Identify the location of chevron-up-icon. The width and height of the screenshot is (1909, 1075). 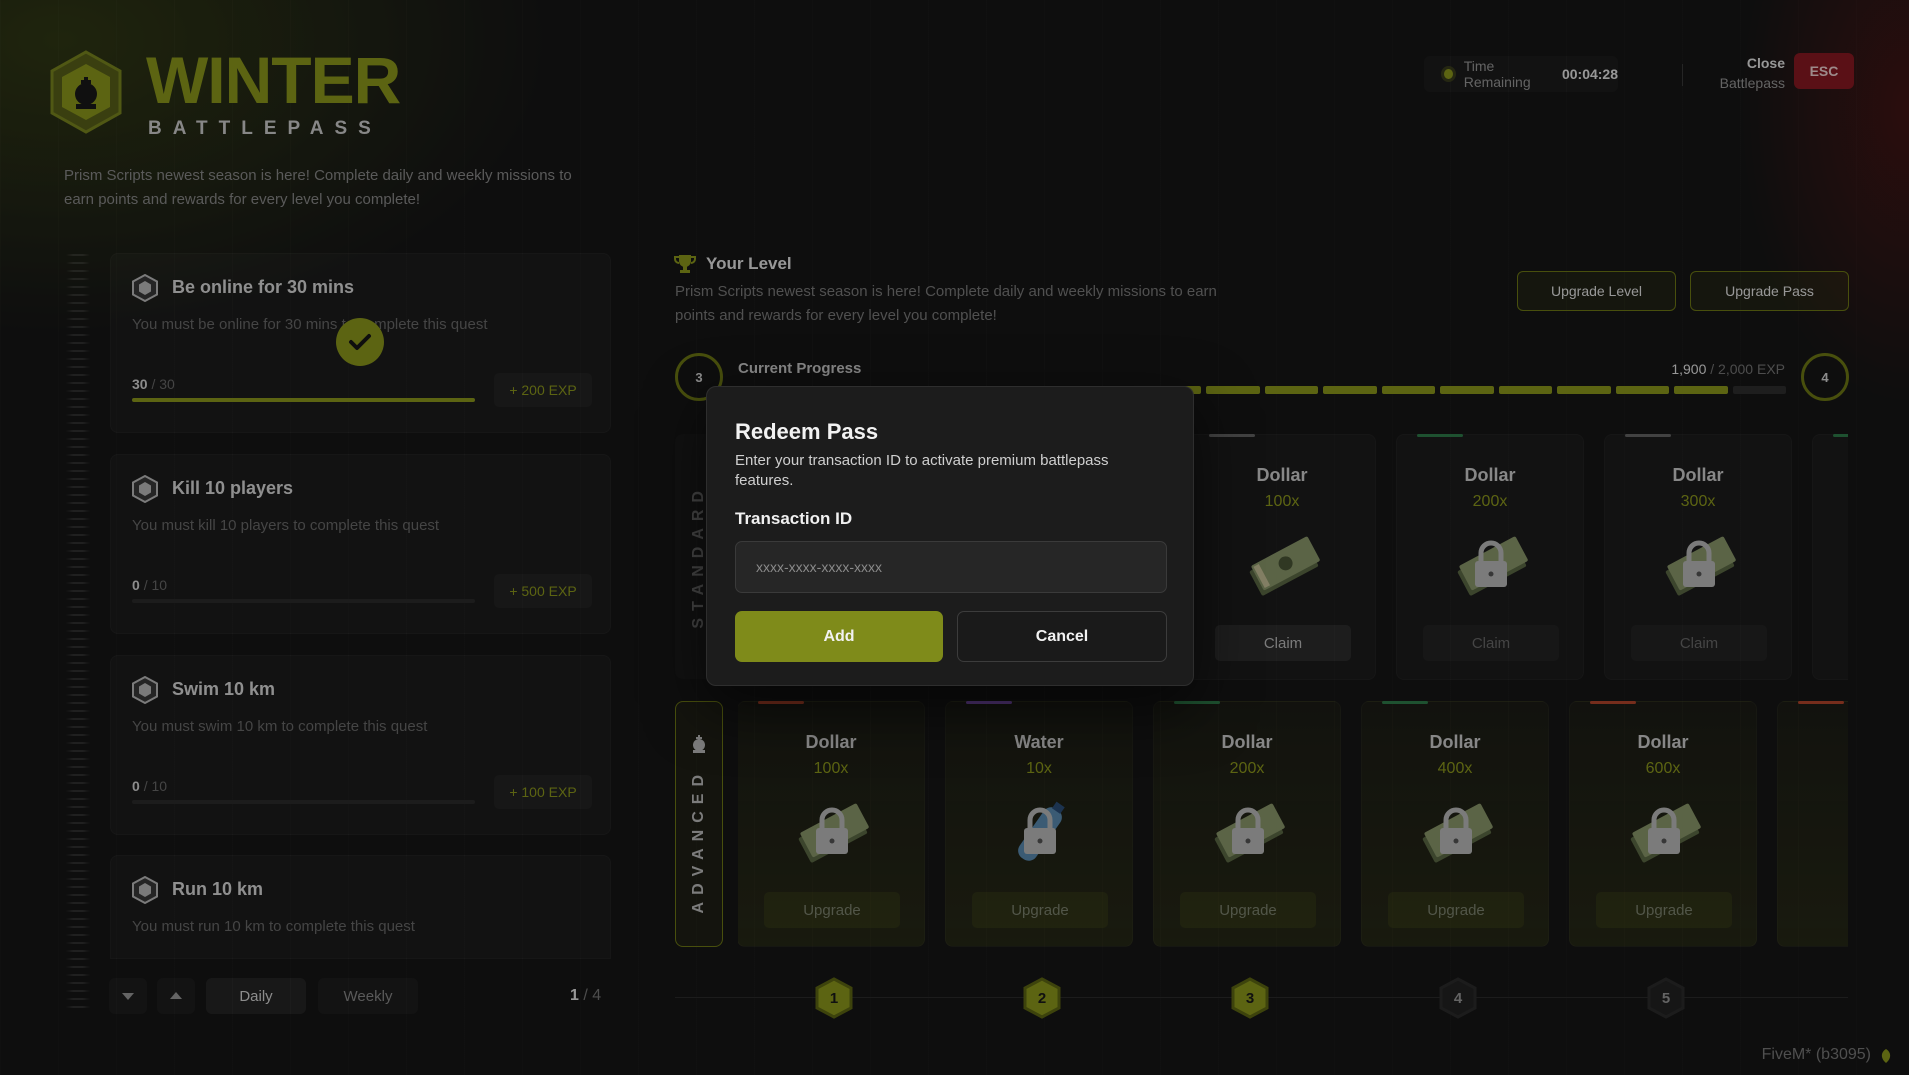
(176, 995).